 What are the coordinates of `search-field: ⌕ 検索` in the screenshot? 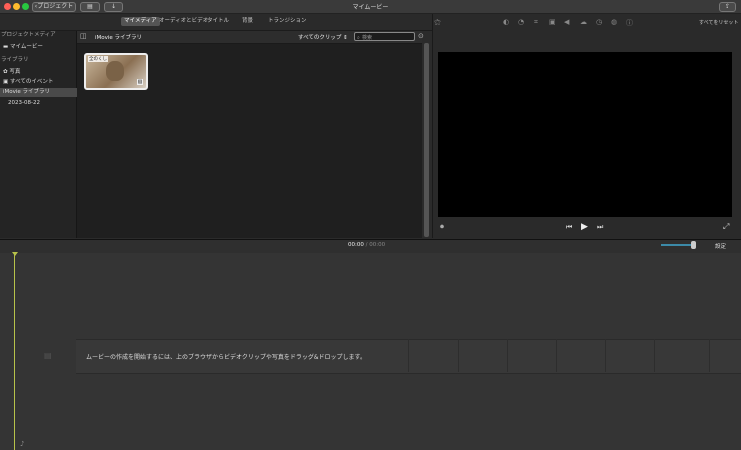 It's located at (384, 36).